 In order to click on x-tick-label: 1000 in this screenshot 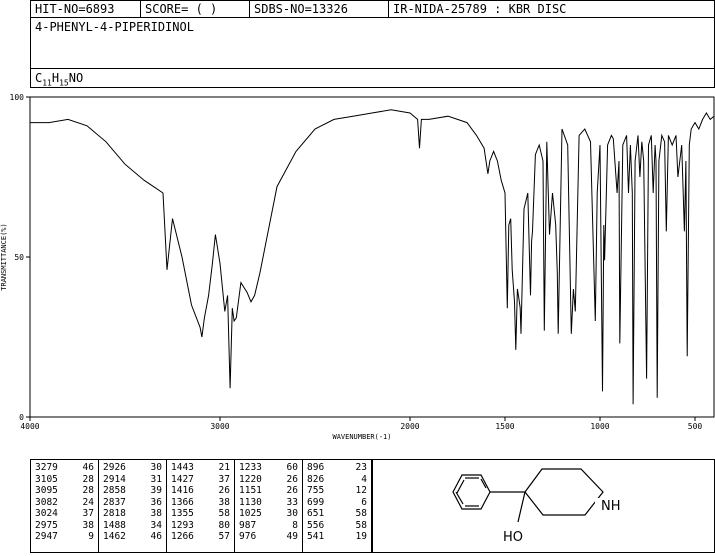, I will do `click(599, 426)`.